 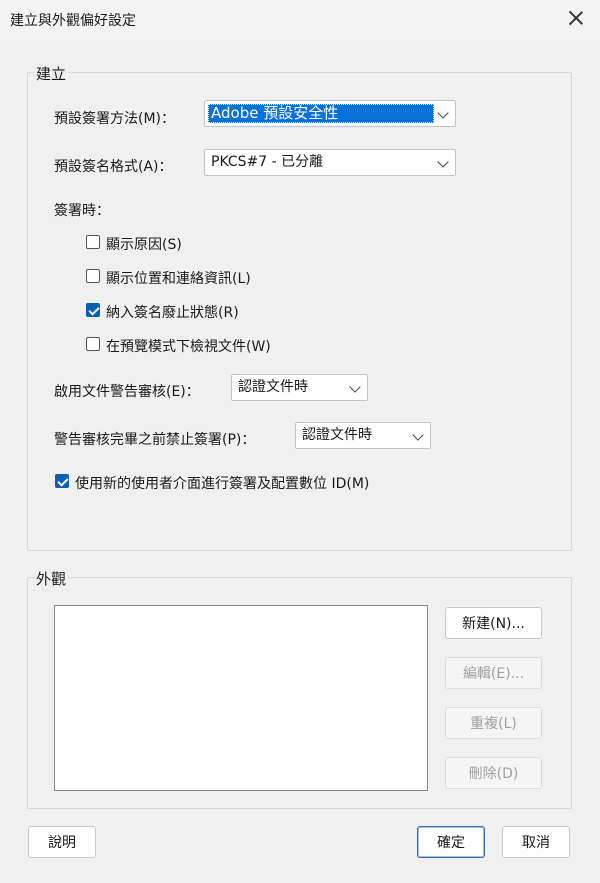 What do you see at coordinates (115, 119) in the screenshot?
I see `signing-method-label: 預設簽署方法(M)：` at bounding box center [115, 119].